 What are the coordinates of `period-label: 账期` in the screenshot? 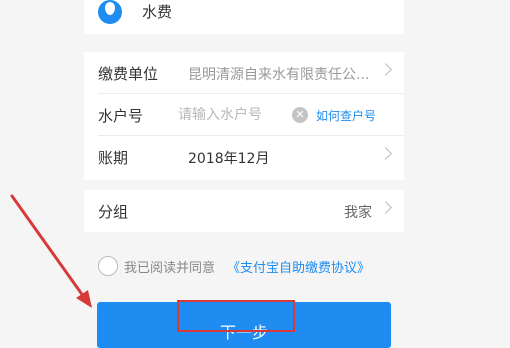 It's located at (113, 158).